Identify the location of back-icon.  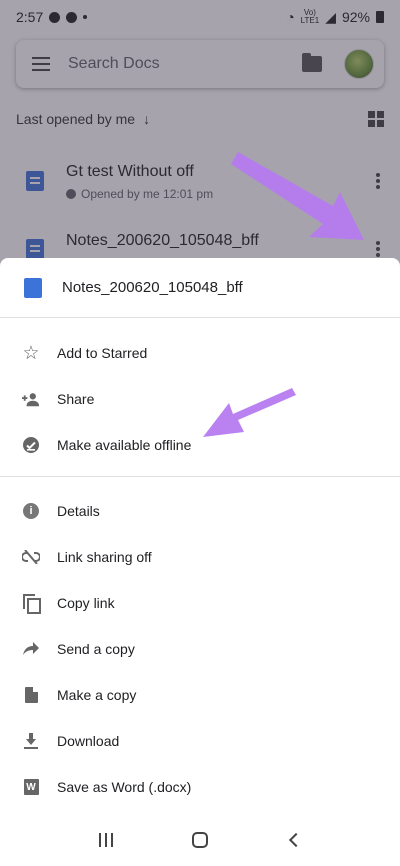
(295, 840).